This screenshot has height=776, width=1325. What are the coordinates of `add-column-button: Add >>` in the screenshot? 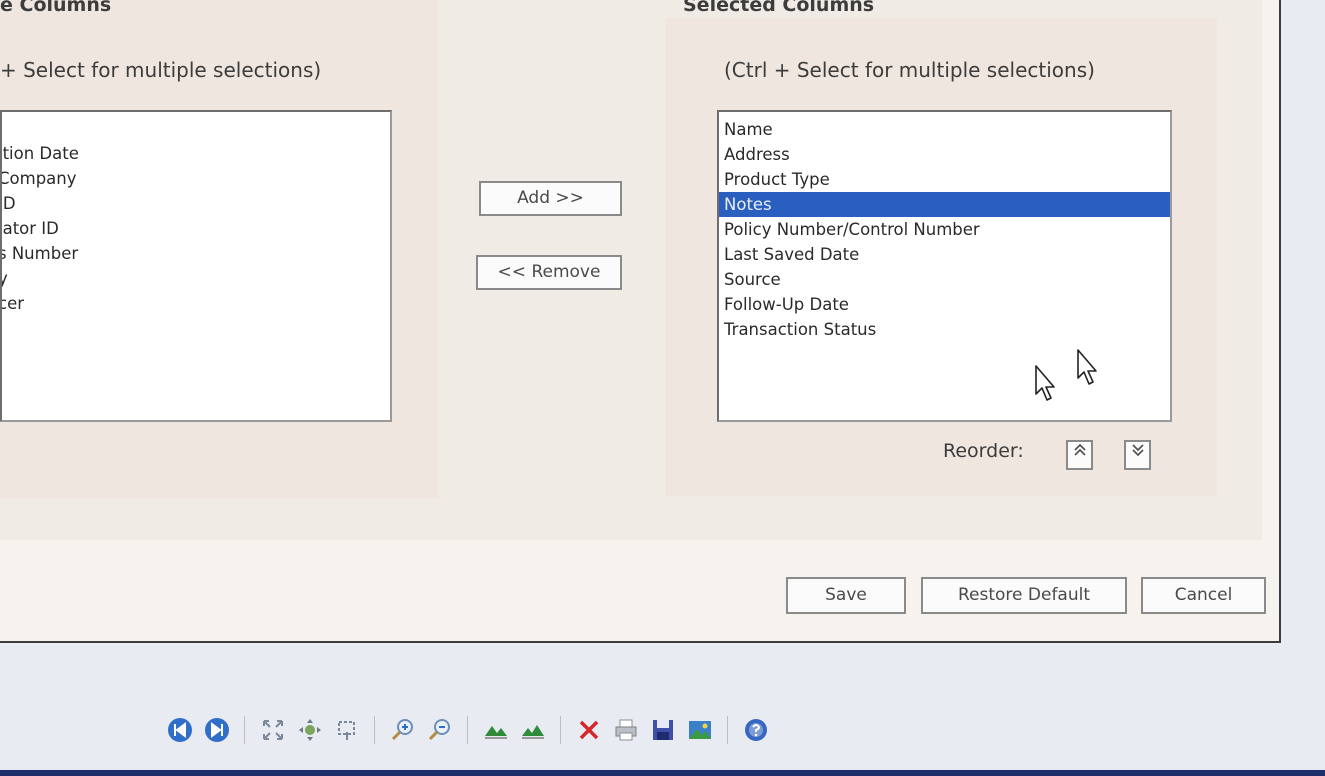 It's located at (550, 198).